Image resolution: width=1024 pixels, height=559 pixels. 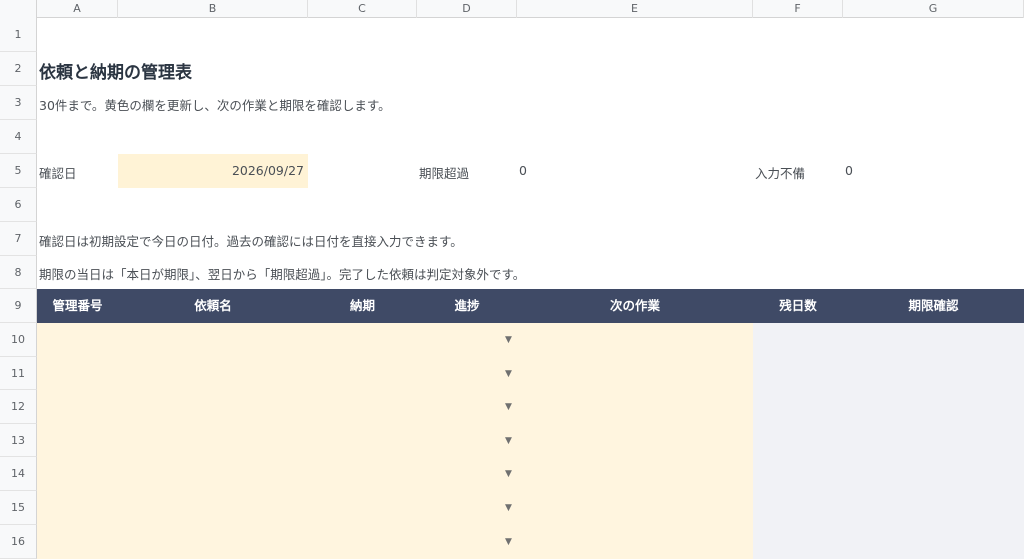 What do you see at coordinates (115, 73) in the screenshot?
I see `sheet-title: 依頼と納期の管理表` at bounding box center [115, 73].